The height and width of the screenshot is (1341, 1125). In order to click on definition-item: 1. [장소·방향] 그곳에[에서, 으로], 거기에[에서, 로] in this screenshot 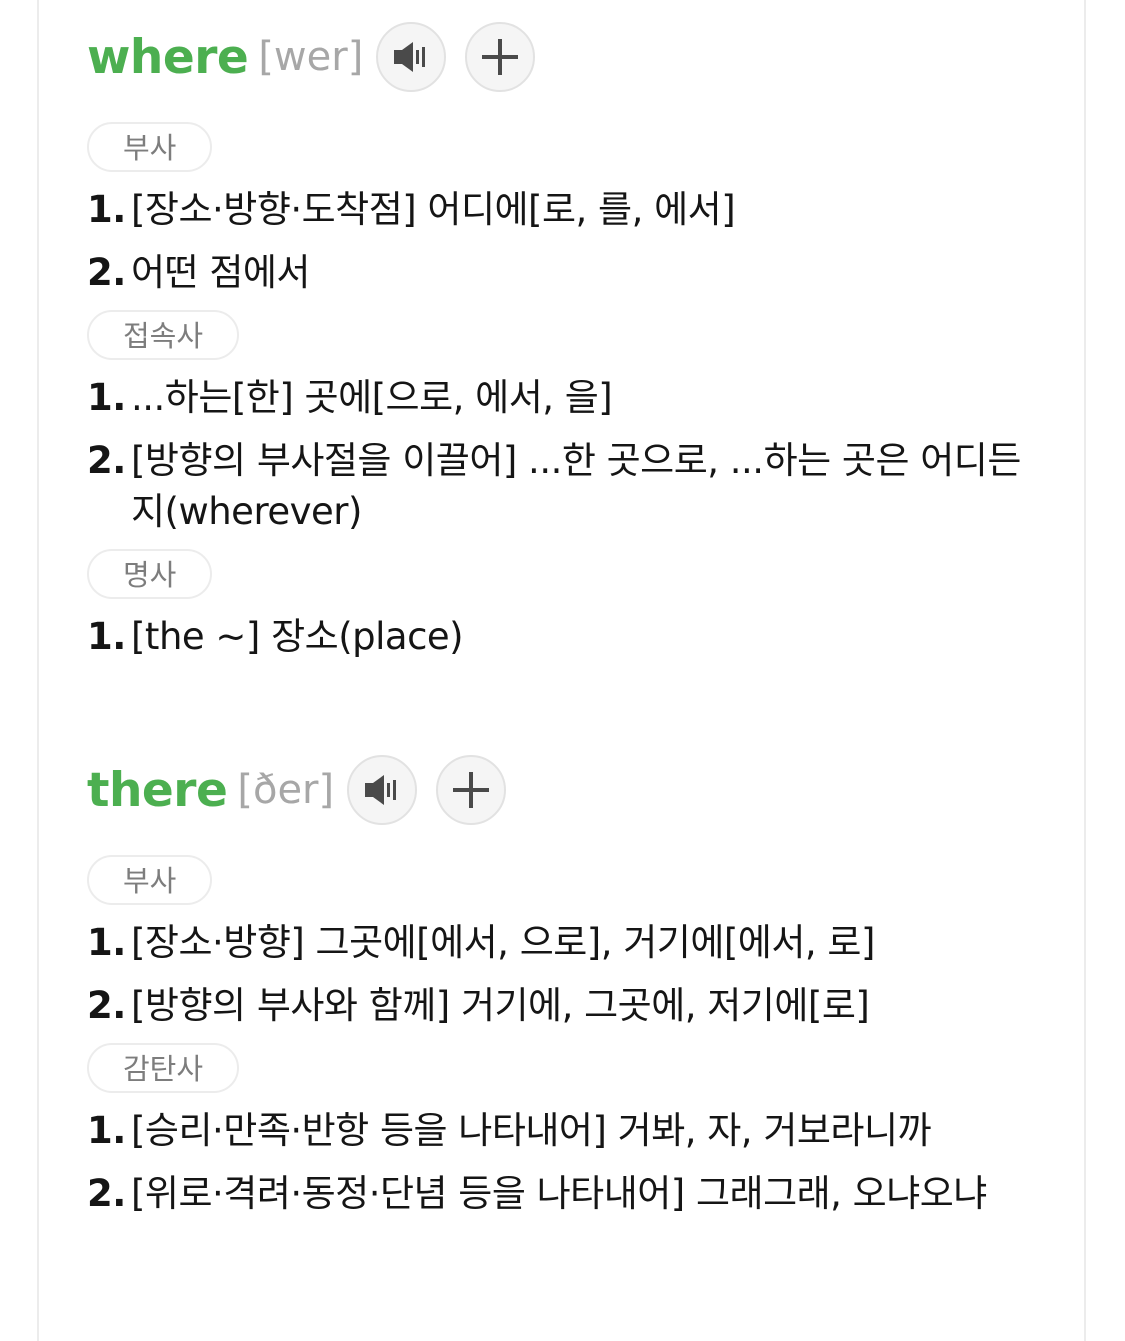, I will do `click(567, 942)`.